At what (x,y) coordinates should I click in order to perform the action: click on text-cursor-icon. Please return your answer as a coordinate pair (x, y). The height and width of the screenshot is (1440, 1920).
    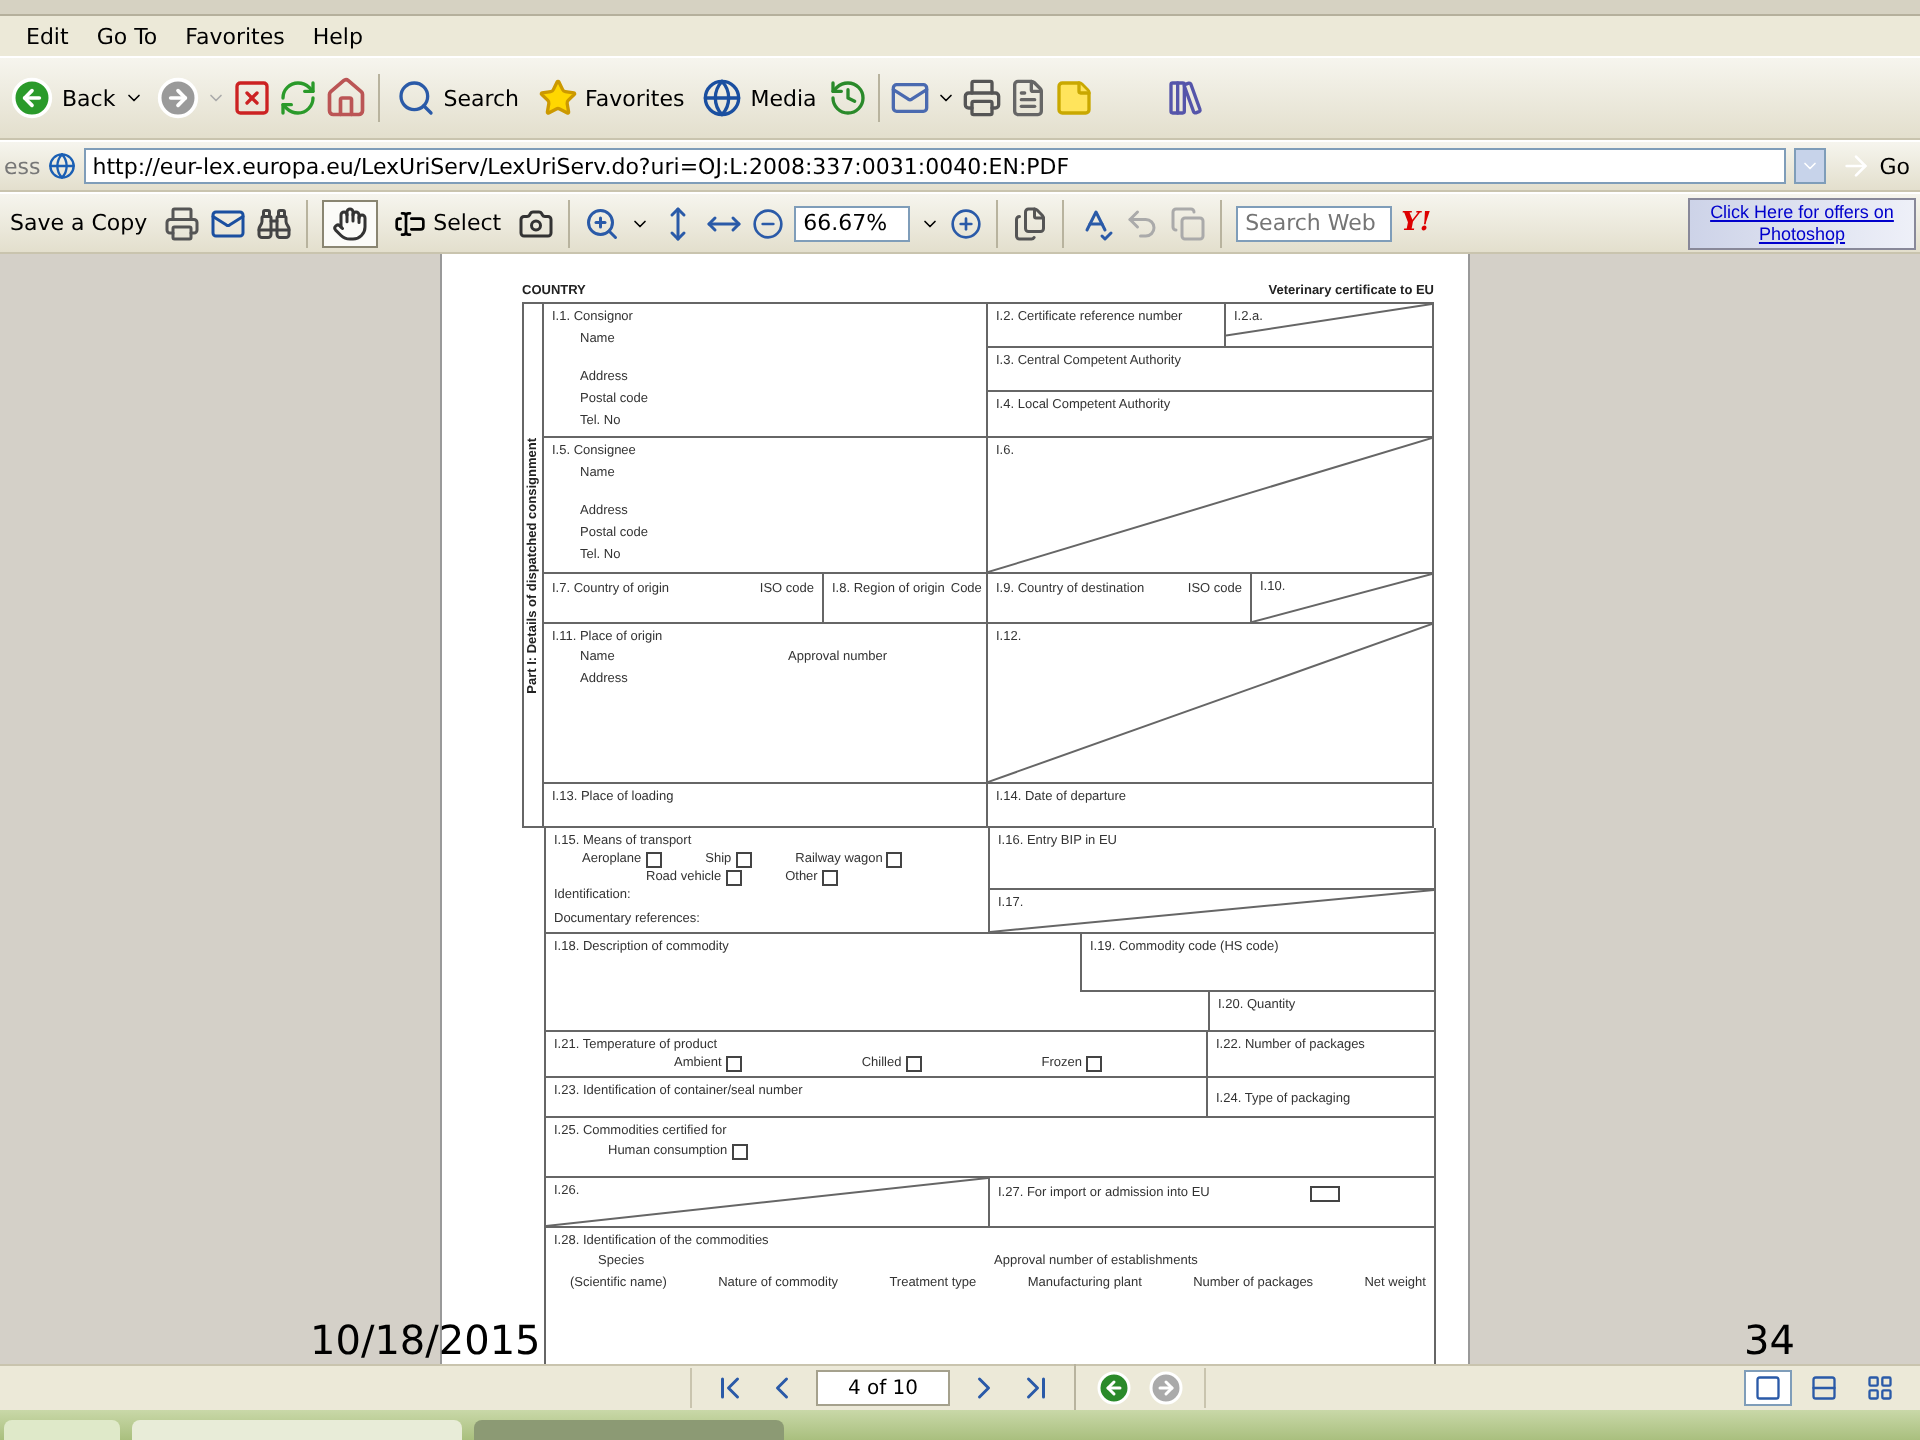
    Looking at the image, I should click on (409, 223).